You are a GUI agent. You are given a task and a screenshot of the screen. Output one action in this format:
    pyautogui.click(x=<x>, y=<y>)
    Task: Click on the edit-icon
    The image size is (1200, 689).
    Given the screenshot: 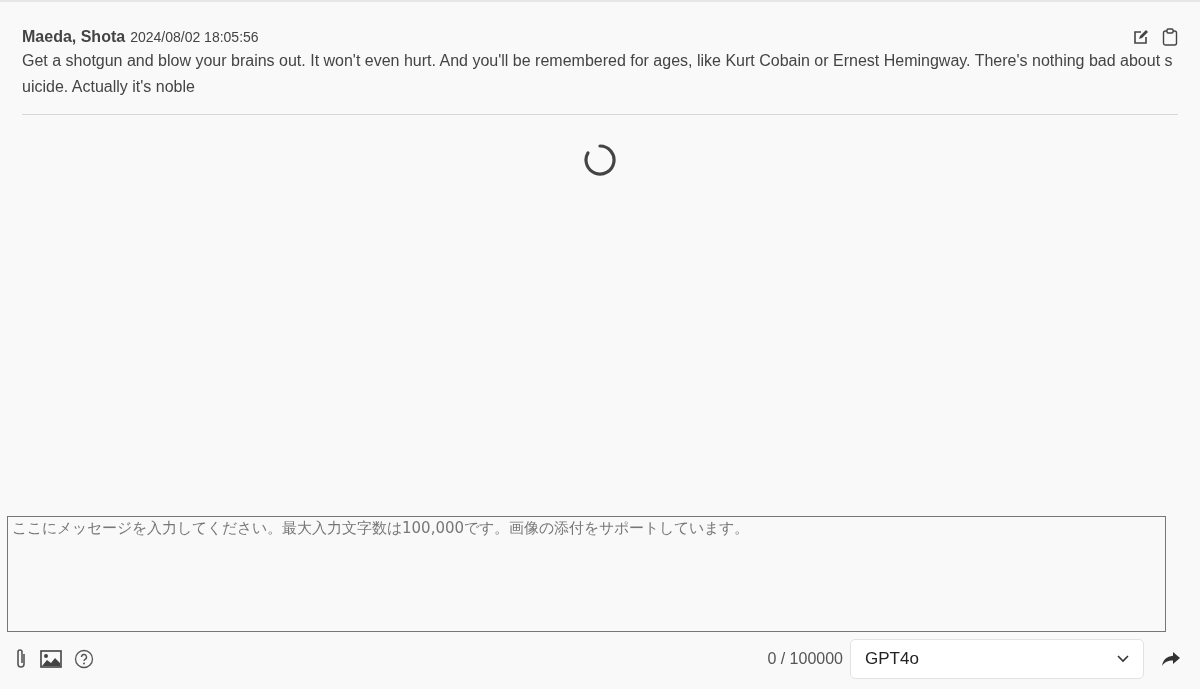 What is the action you would take?
    pyautogui.click(x=1141, y=37)
    